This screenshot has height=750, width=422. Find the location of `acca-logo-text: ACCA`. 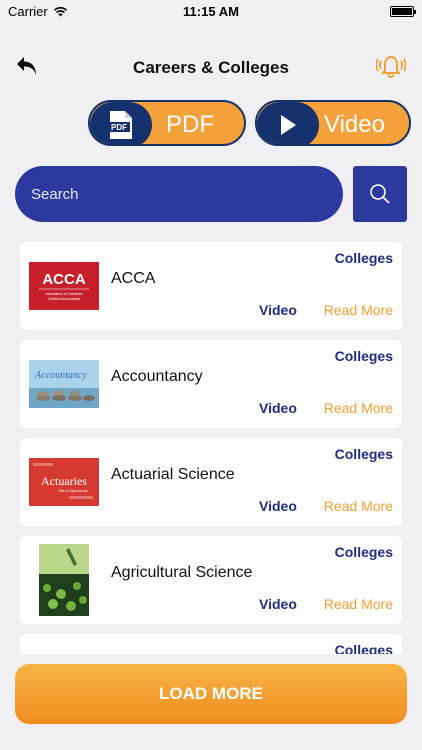

acca-logo-text: ACCA is located at coordinates (63, 279).